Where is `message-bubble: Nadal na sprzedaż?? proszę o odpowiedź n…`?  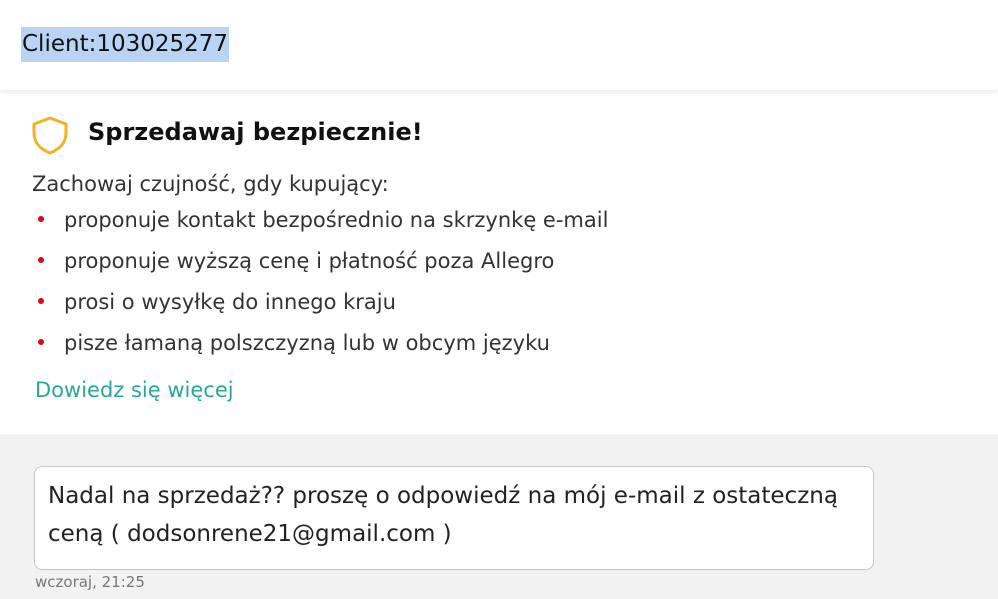 message-bubble: Nadal na sprzedaż?? proszę o odpowiedź n… is located at coordinates (454, 518).